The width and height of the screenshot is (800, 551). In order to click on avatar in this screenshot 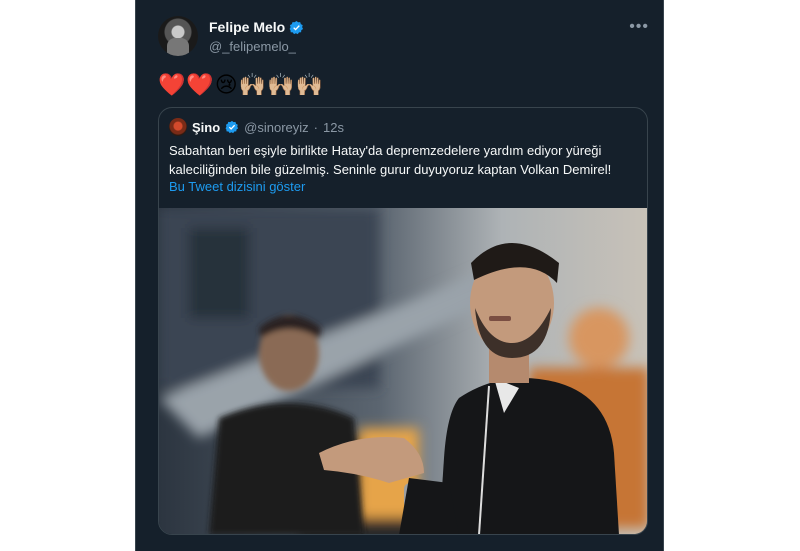, I will do `click(178, 36)`.